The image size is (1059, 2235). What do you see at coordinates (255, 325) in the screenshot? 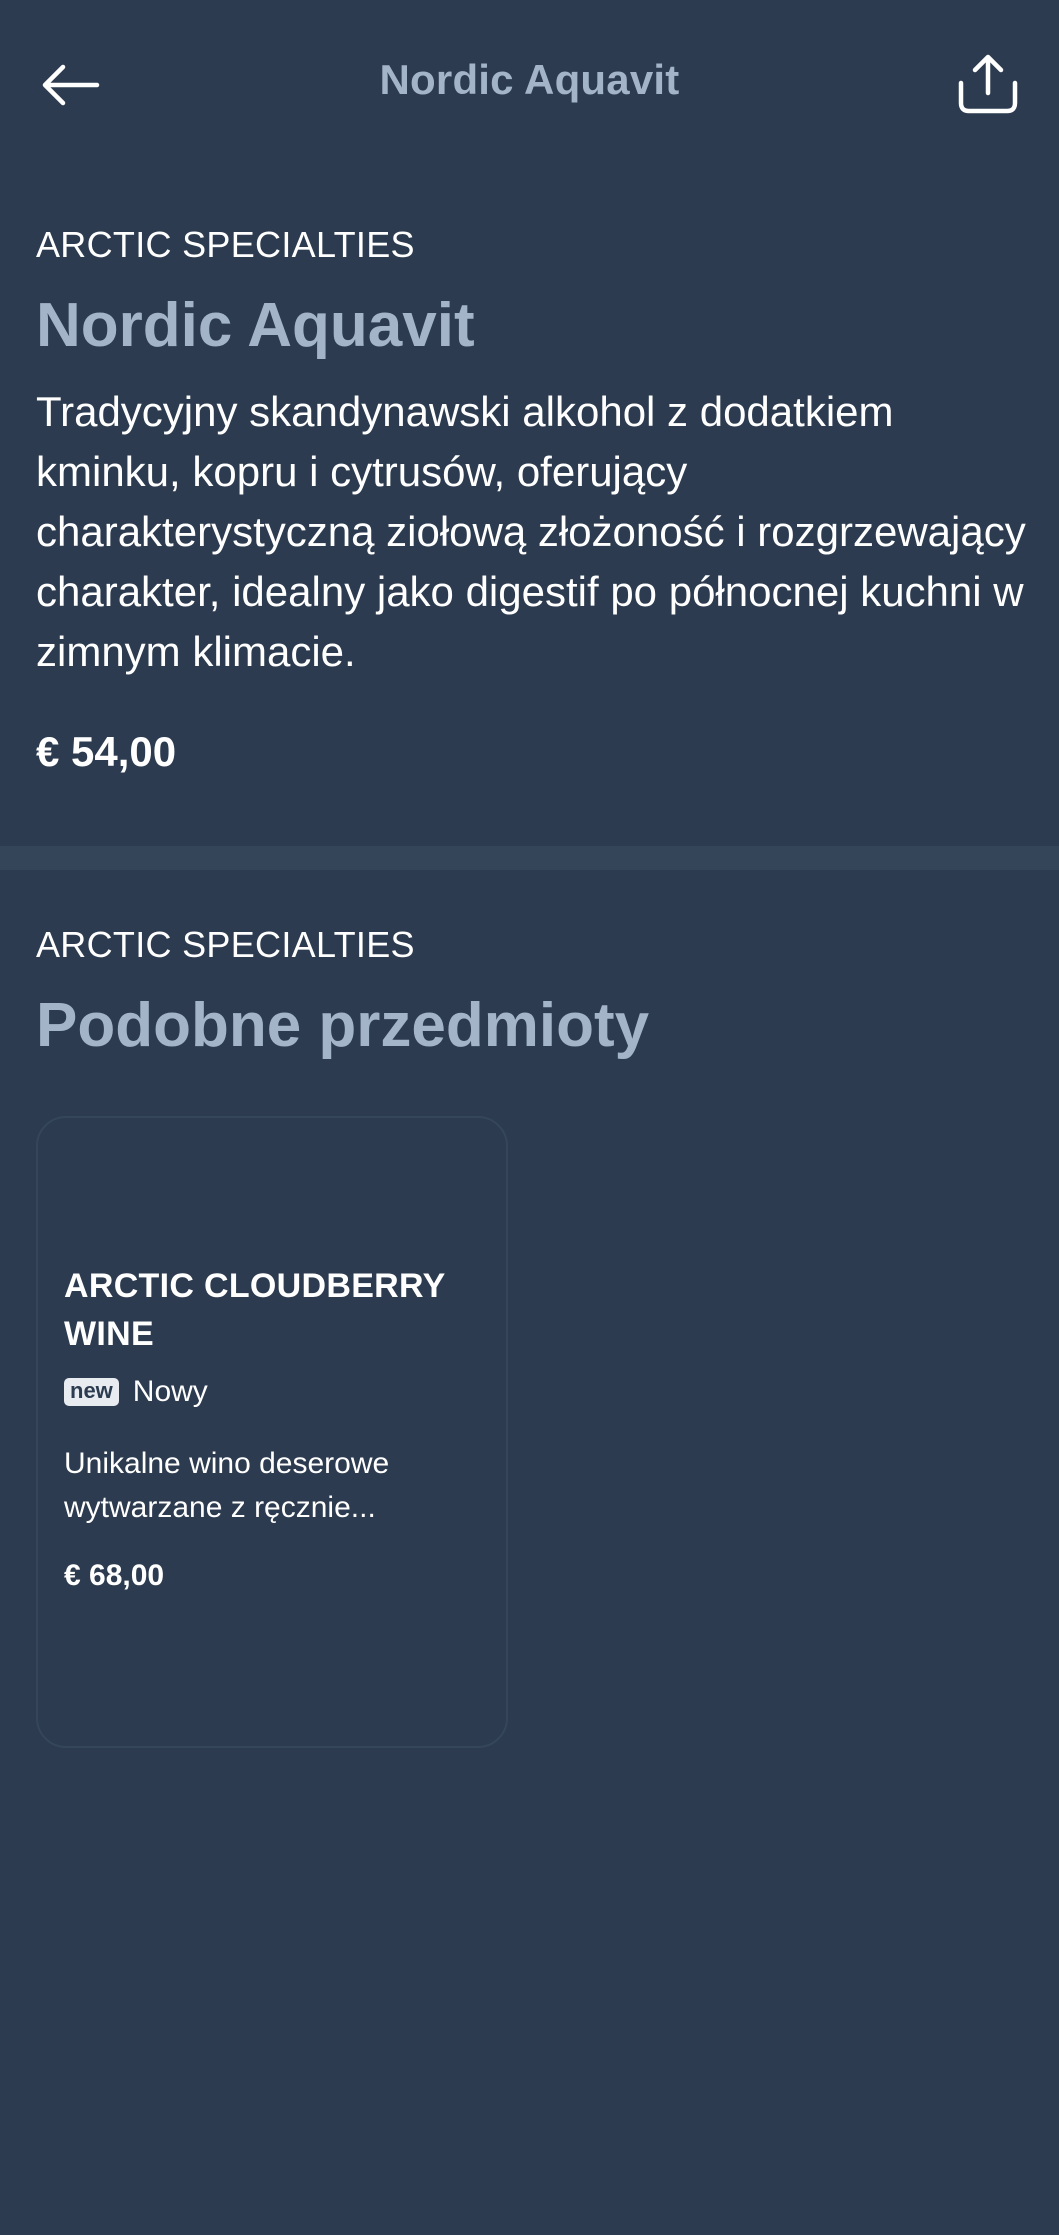
I see `product-title: Nordic Aquavit` at bounding box center [255, 325].